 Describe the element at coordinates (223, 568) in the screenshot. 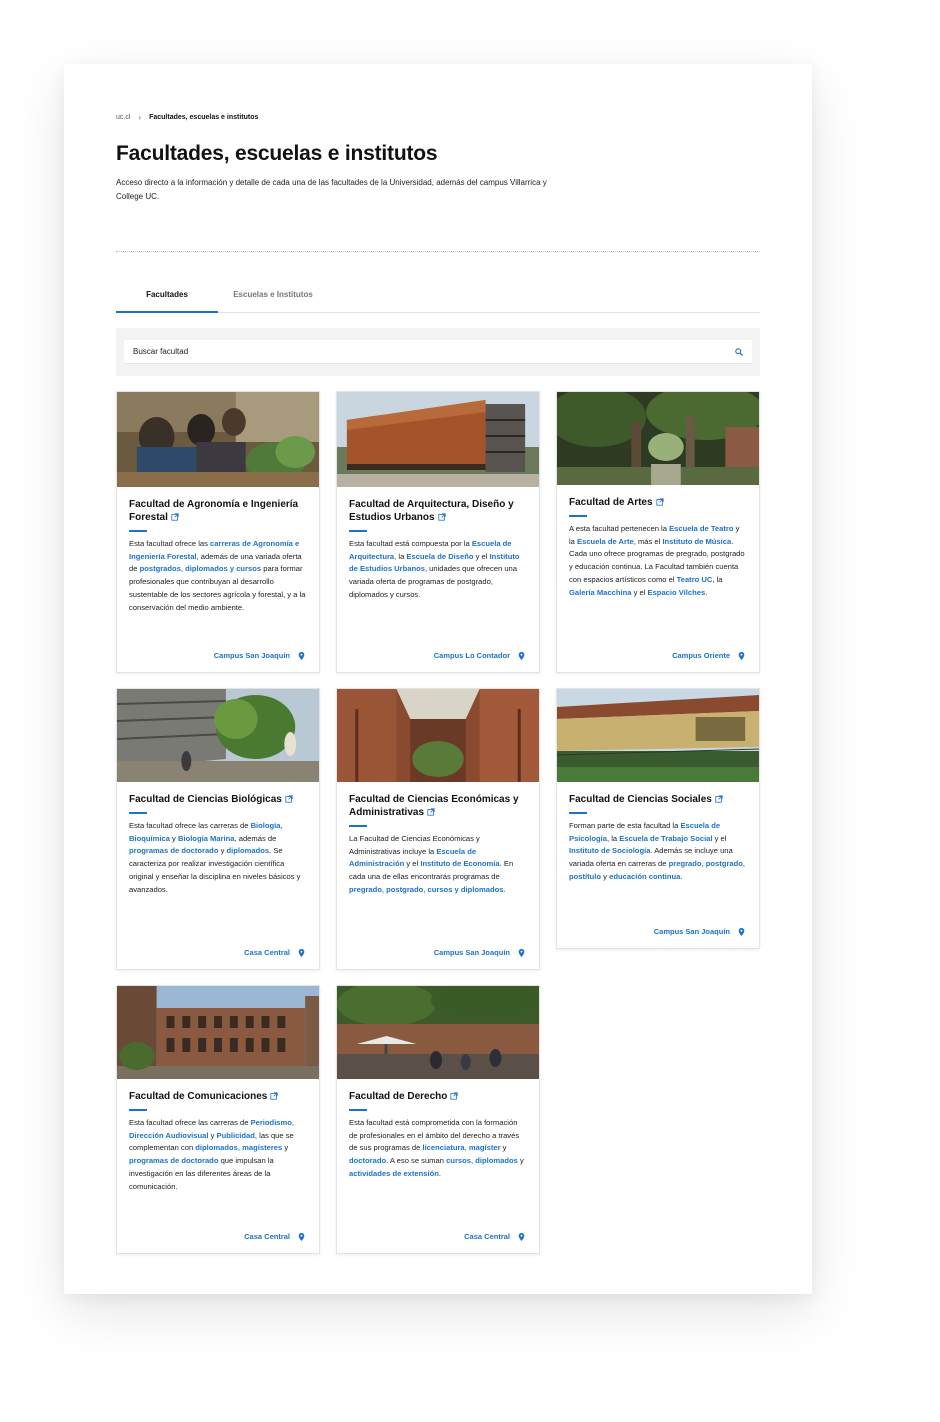

I see `inline-link: diplomados y cursos` at that location.